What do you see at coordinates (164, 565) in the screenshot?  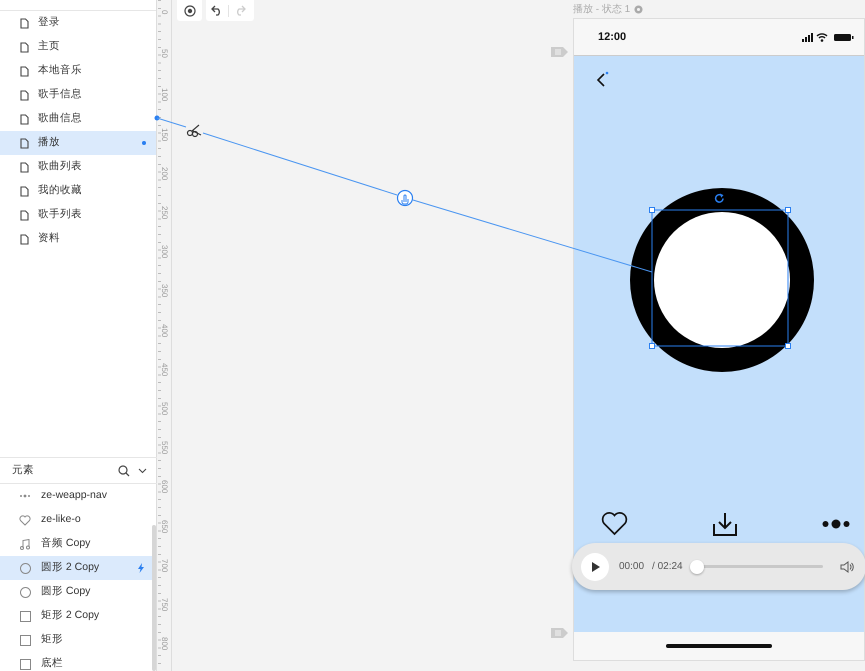 I see `ruler-label: 700` at bounding box center [164, 565].